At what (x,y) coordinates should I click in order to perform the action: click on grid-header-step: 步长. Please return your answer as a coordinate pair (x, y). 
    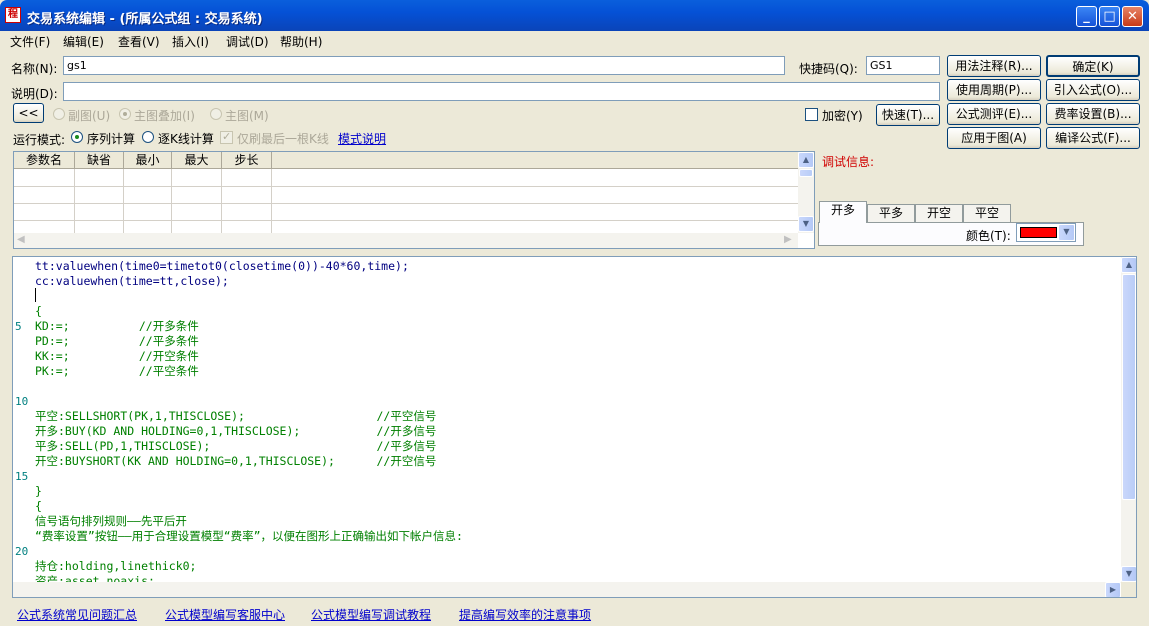
    Looking at the image, I should click on (247, 160).